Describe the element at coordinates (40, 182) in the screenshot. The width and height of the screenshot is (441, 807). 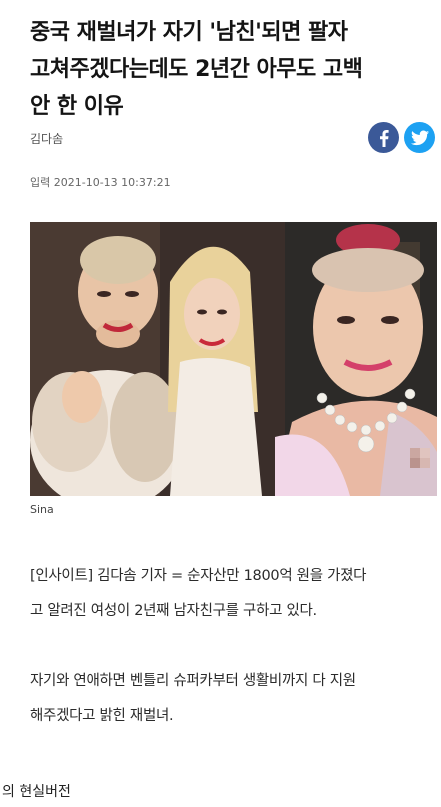
I see `date-label: 입력` at that location.